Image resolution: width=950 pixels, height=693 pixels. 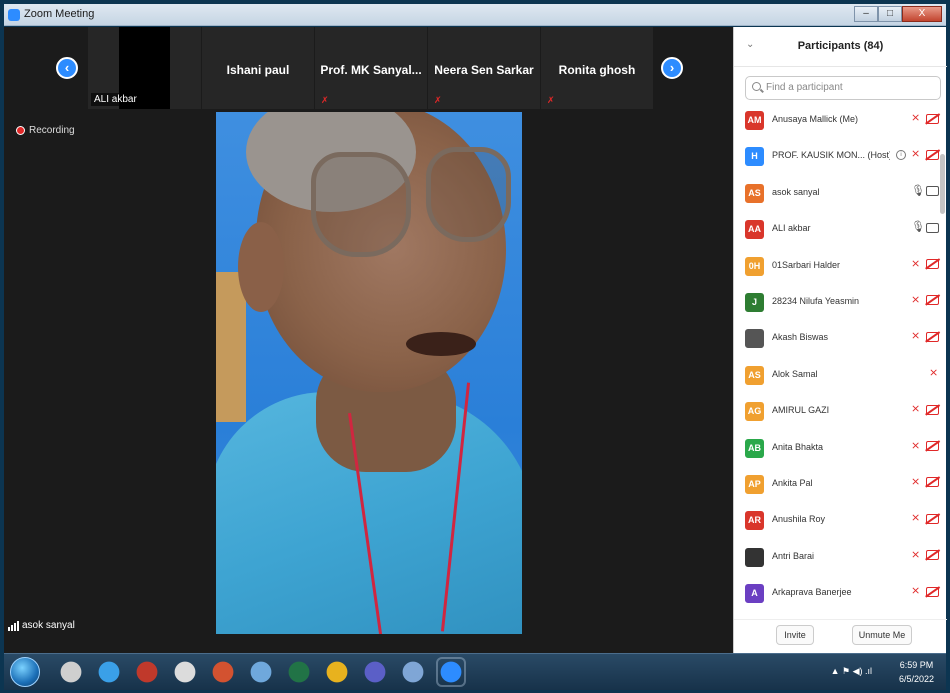 What do you see at coordinates (48, 625) in the screenshot?
I see `speaker-name: asok sanyal` at bounding box center [48, 625].